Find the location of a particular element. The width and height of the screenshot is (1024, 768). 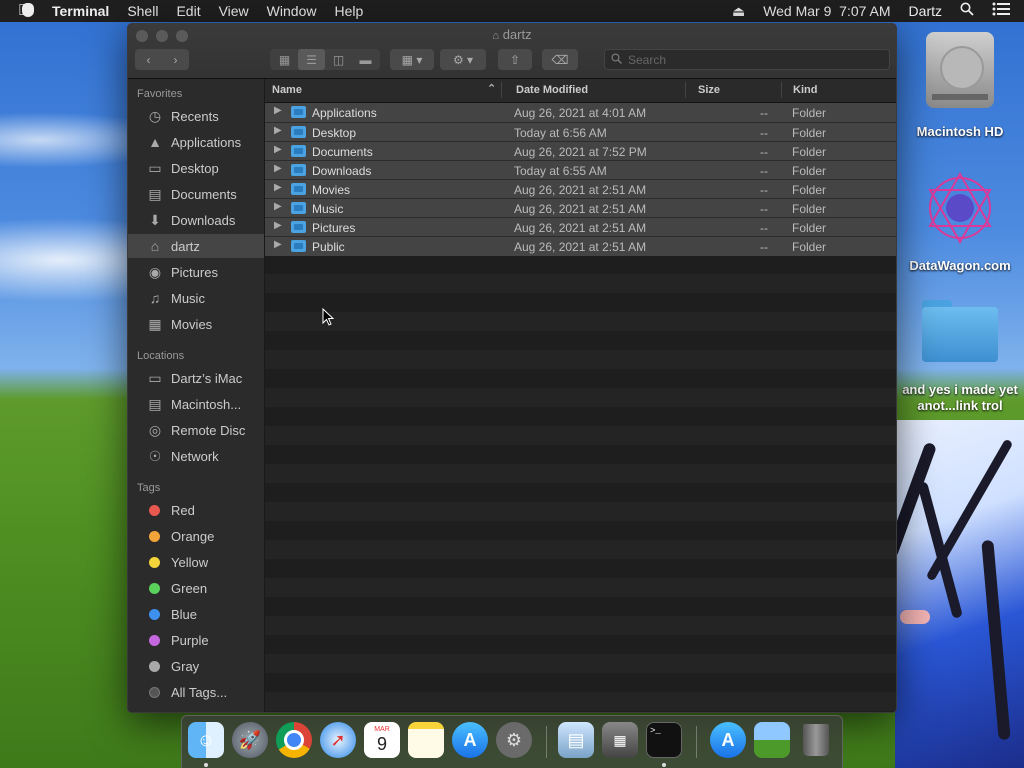

clock: Wed Mar 9 7:07 AM is located at coordinates (826, 11).